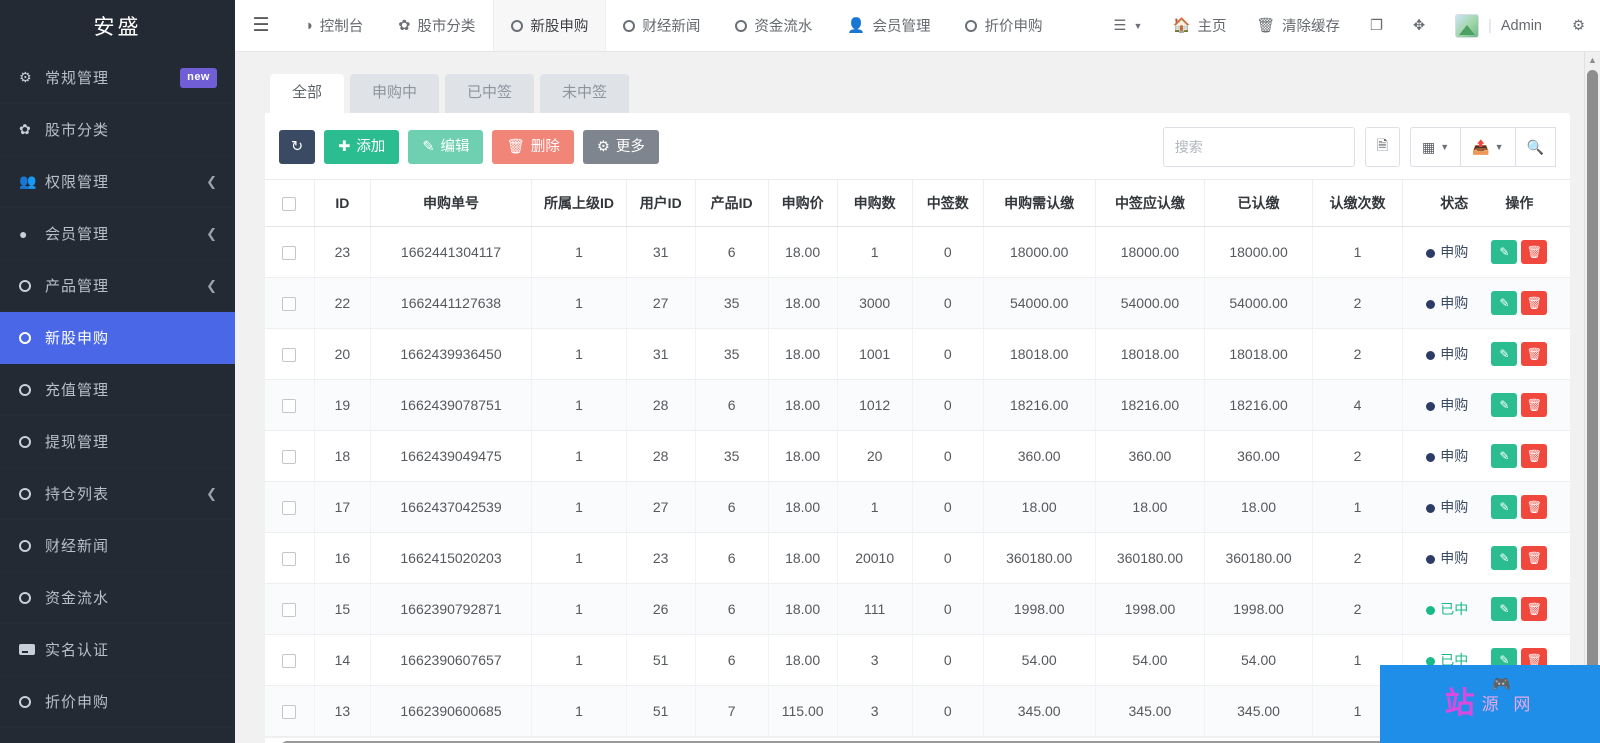 The width and height of the screenshot is (1600, 743). I want to click on sidebar-item-1: ✿ 股市分类, so click(117, 130).